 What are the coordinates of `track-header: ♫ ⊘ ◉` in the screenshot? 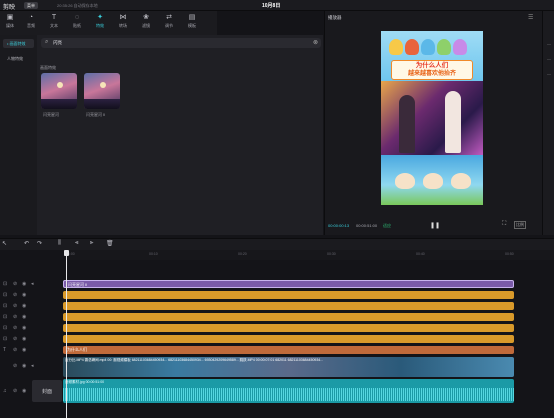 It's located at (15, 392).